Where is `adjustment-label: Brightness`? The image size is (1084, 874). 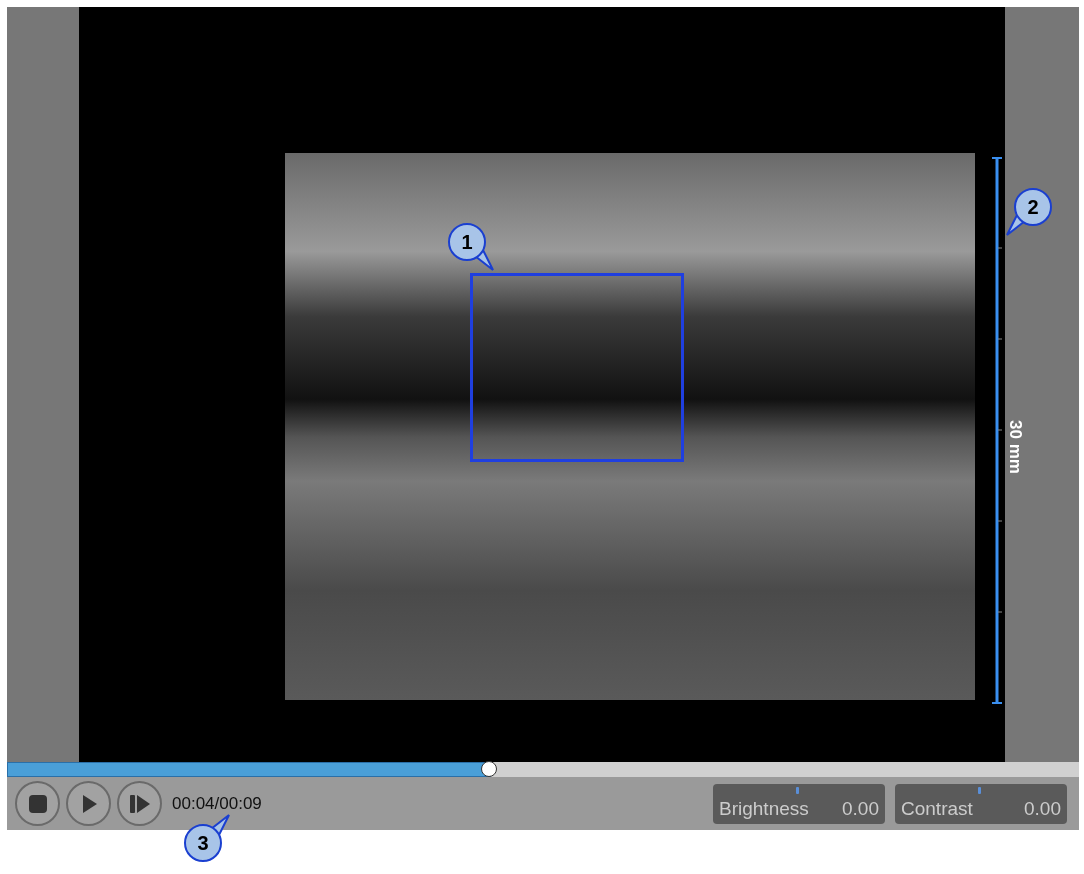 adjustment-label: Brightness is located at coordinates (764, 808).